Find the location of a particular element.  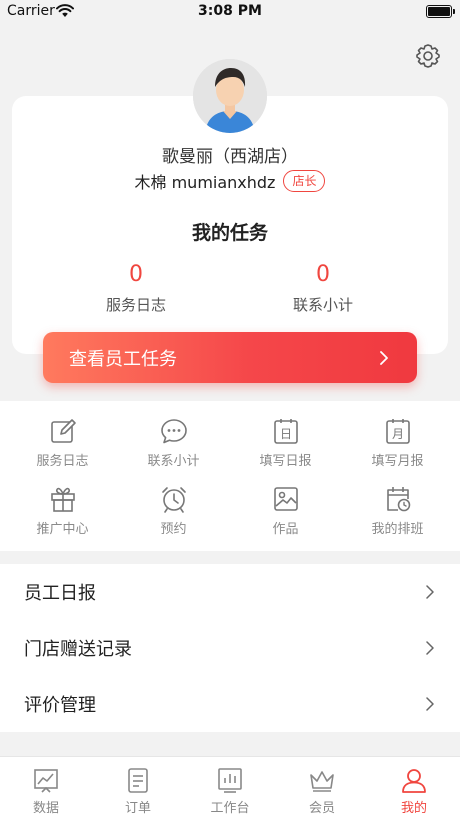

order-list-icon is located at coordinates (138, 780).